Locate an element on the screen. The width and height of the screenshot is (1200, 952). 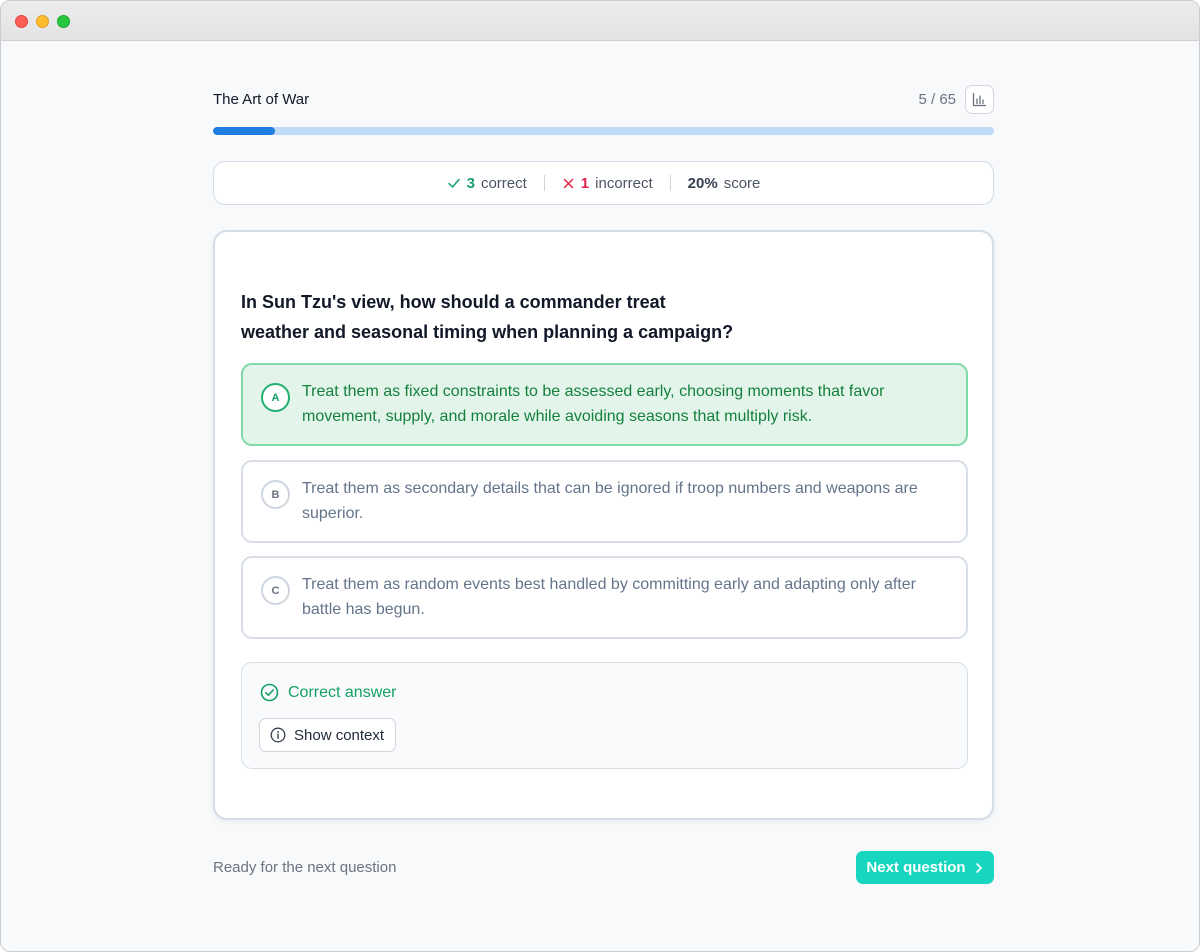
incorrect-stat: 1 incorrect is located at coordinates (607, 183).